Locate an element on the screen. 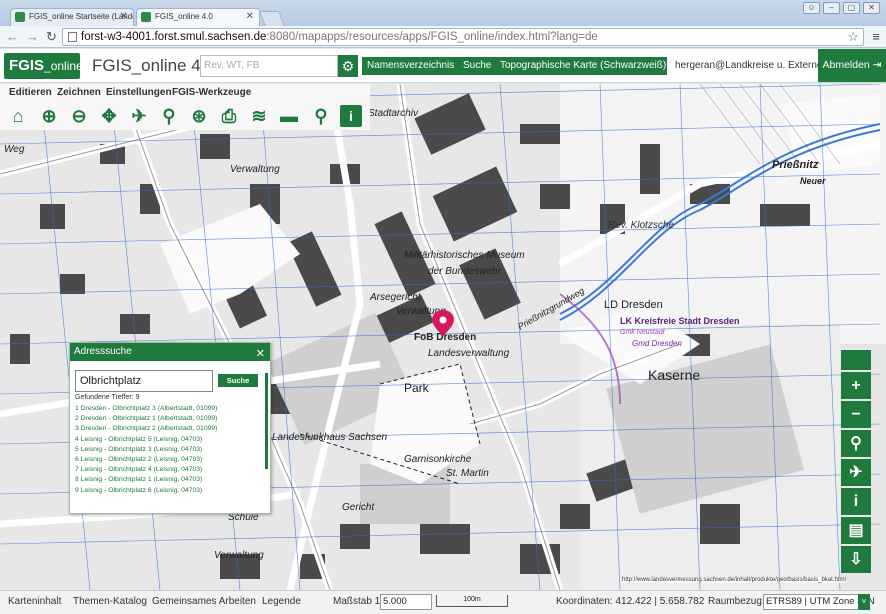  search-map-icon: ⚲ is located at coordinates (321, 116).